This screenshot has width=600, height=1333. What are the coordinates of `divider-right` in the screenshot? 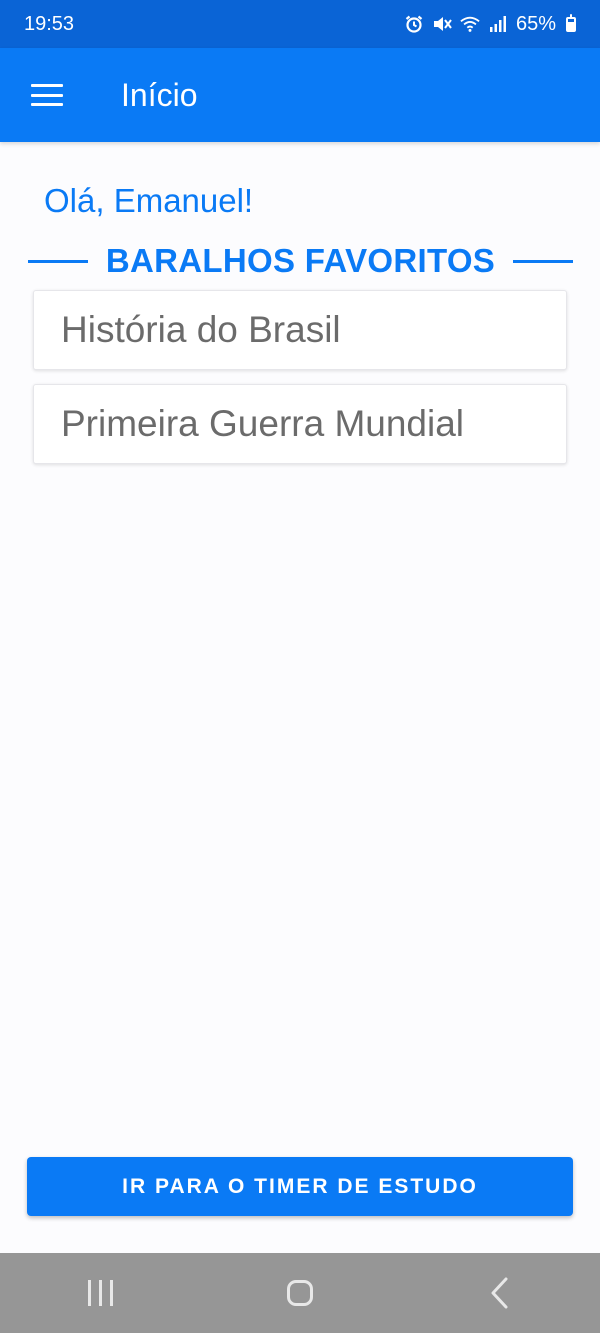 It's located at (543, 261).